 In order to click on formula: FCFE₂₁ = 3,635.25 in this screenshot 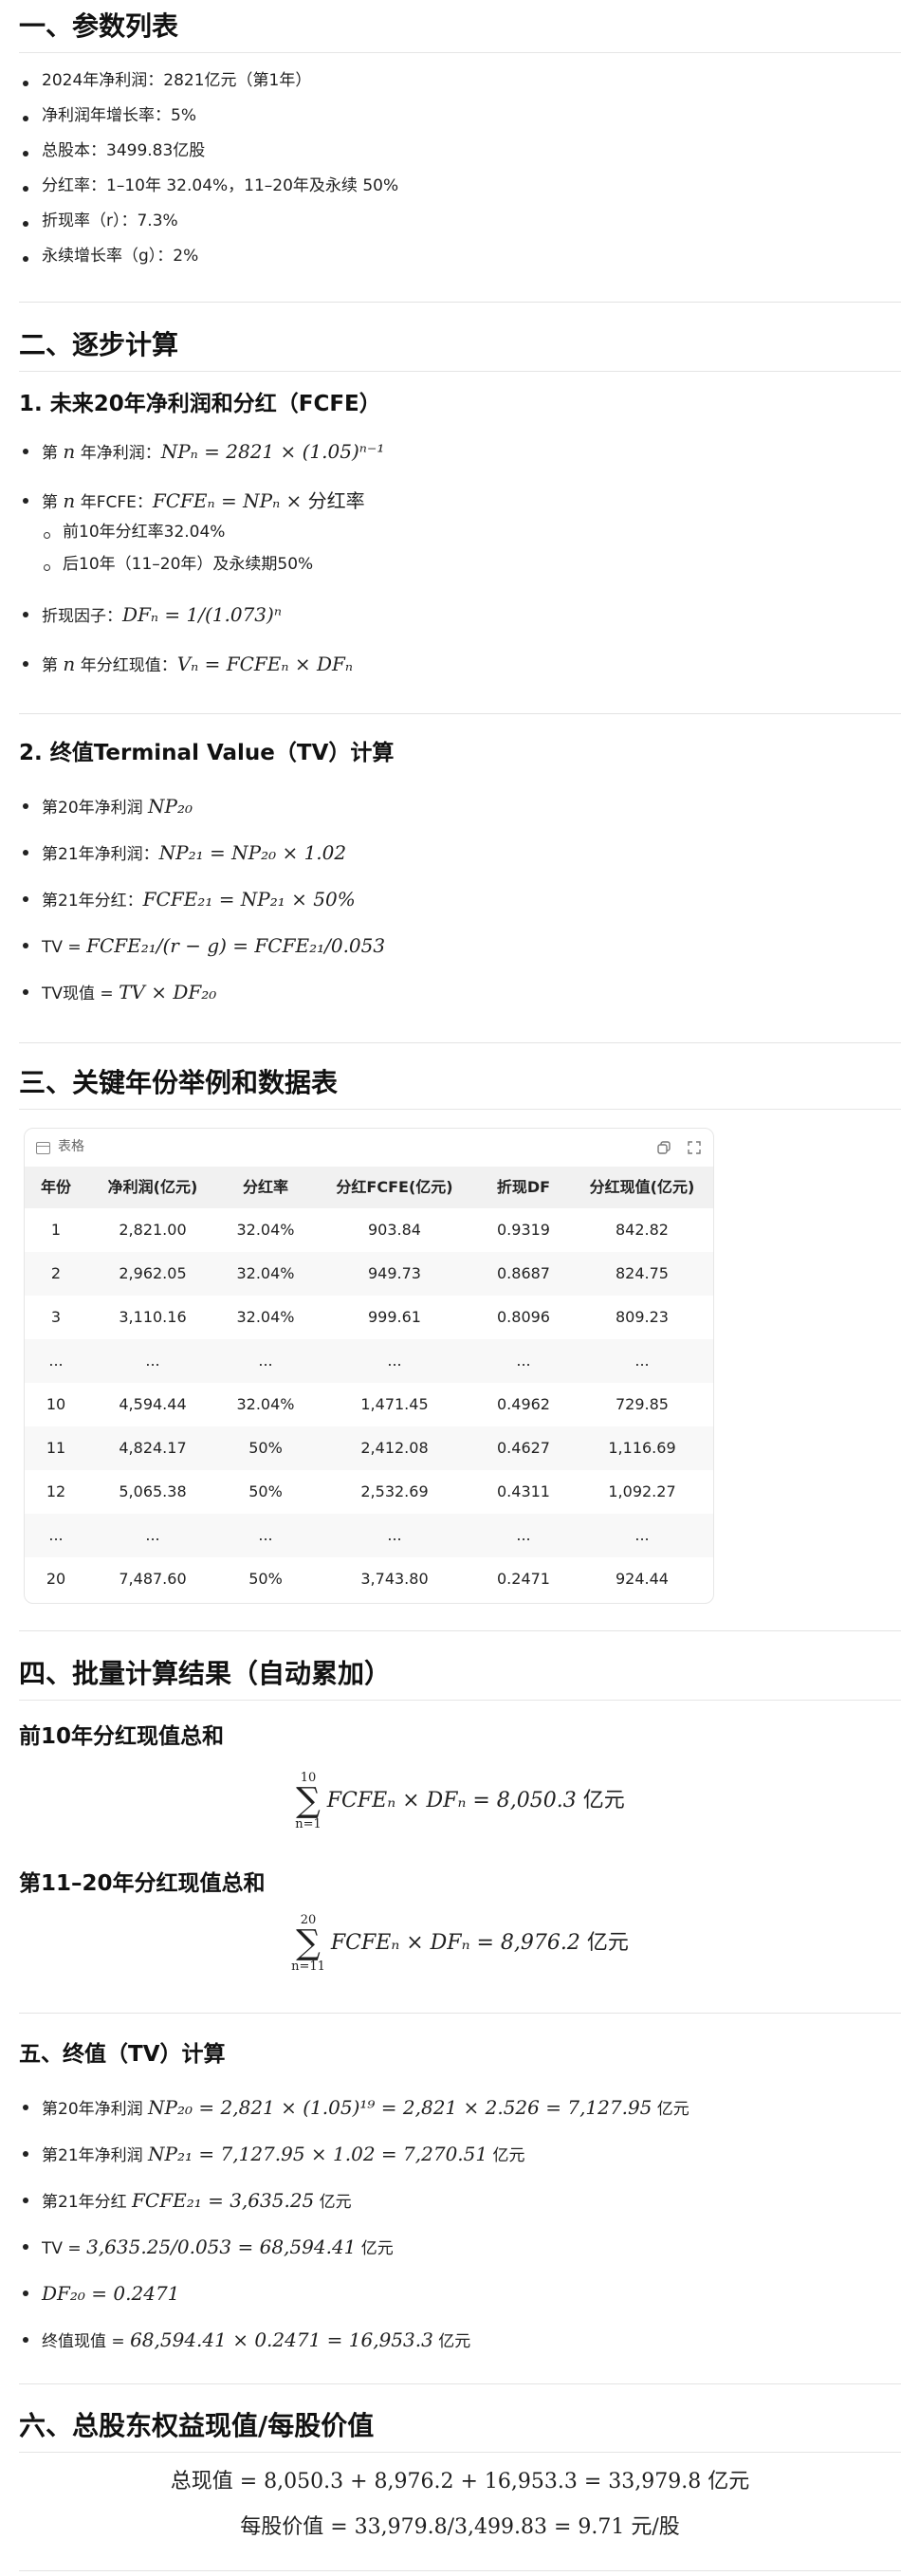, I will do `click(224, 2200)`.